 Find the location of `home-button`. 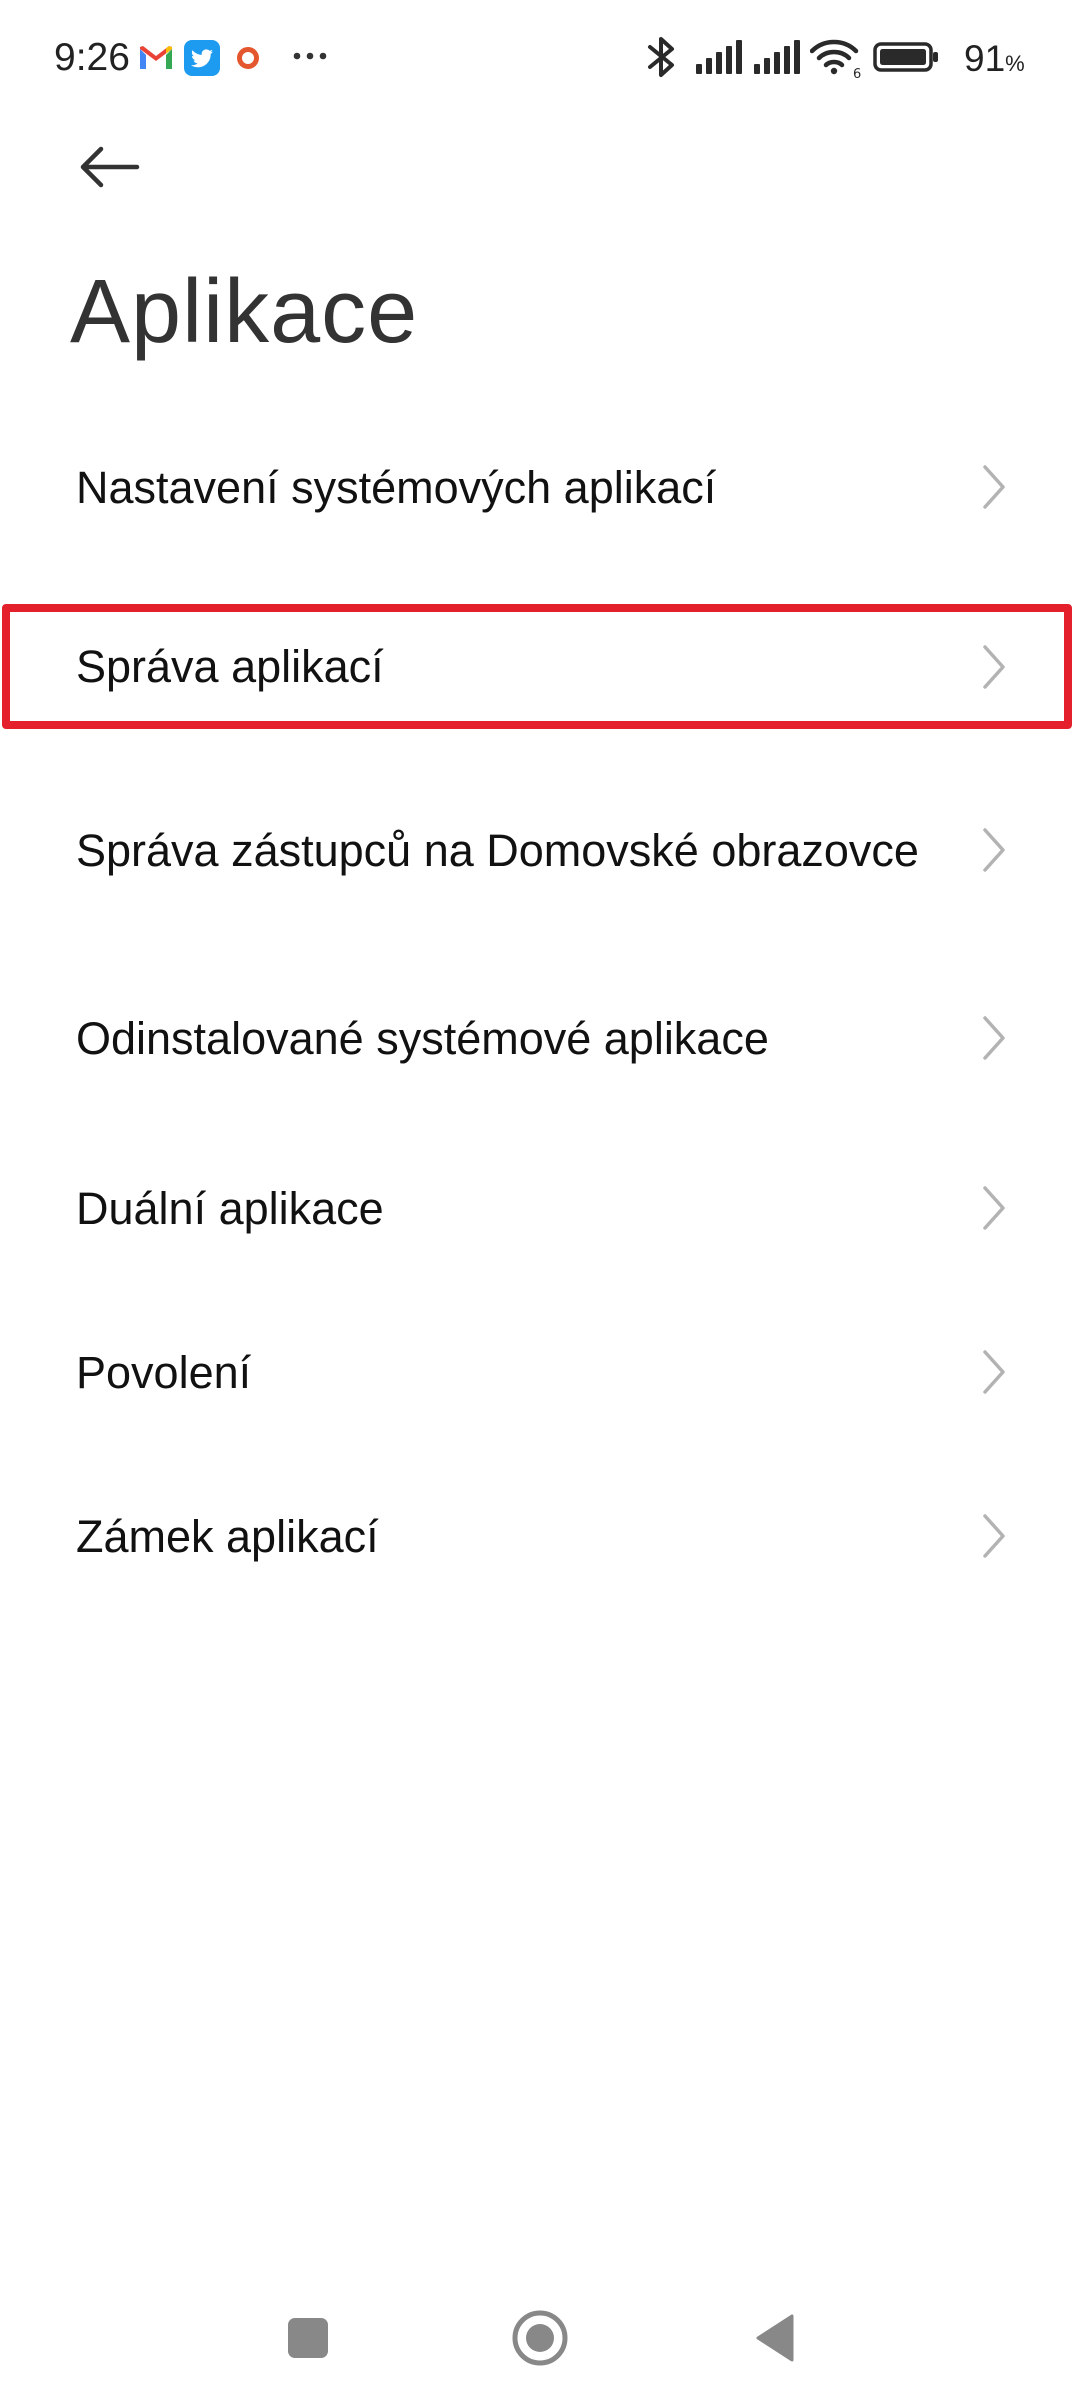

home-button is located at coordinates (540, 2338).